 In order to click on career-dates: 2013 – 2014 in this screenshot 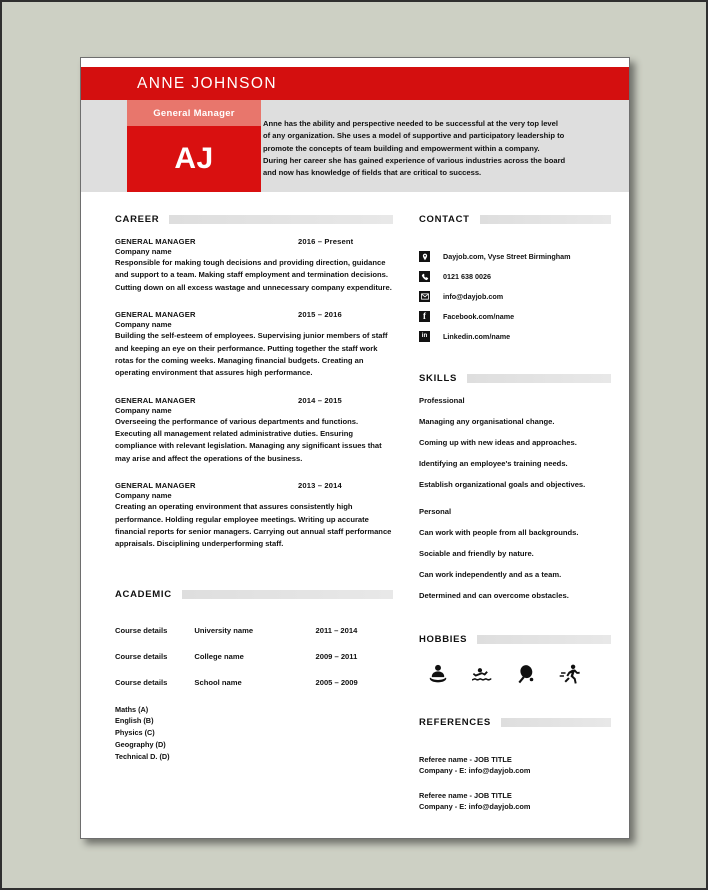, I will do `click(320, 486)`.